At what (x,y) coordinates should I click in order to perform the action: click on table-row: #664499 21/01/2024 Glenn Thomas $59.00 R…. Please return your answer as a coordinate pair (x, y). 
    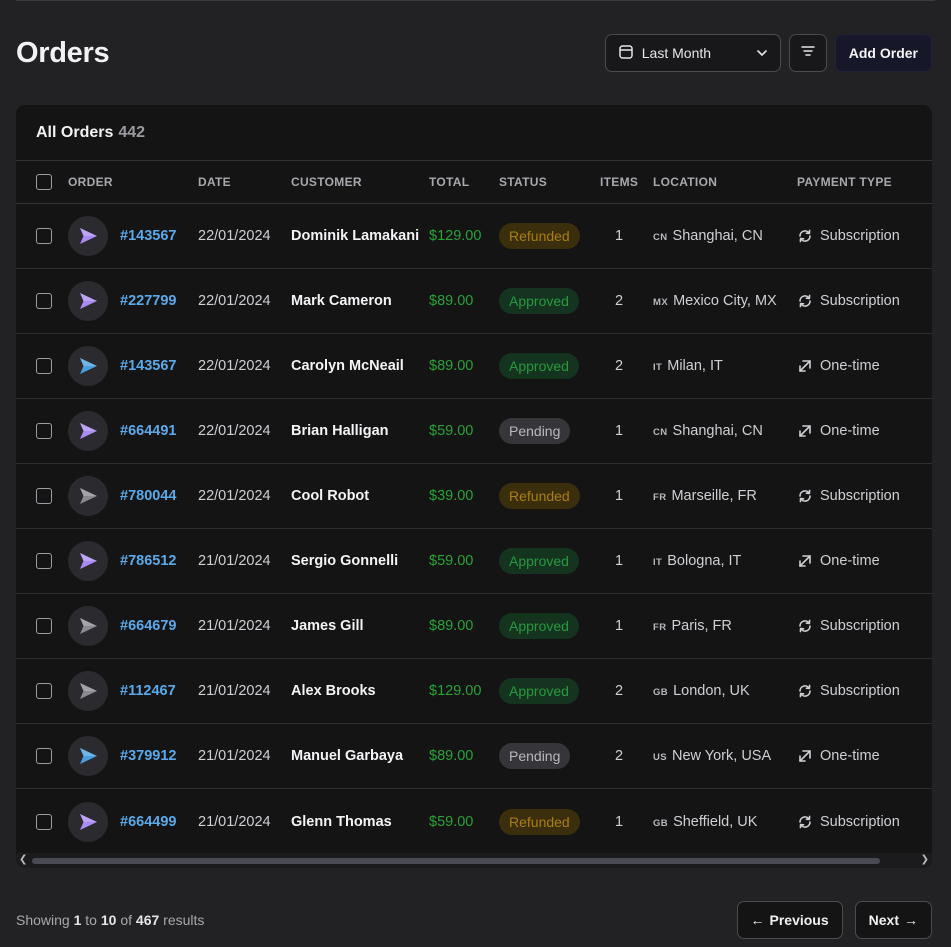
    Looking at the image, I should click on (474, 821).